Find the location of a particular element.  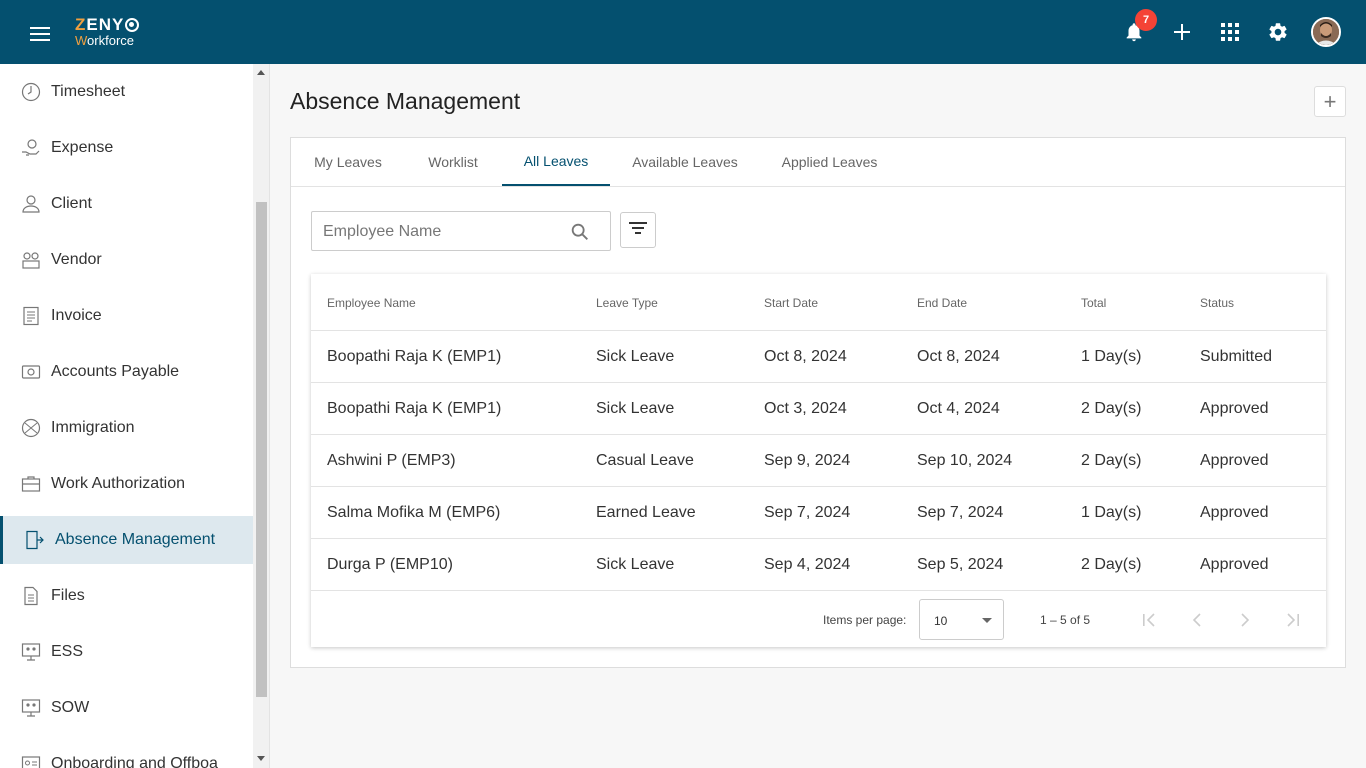

document-icon is located at coordinates (31, 316).